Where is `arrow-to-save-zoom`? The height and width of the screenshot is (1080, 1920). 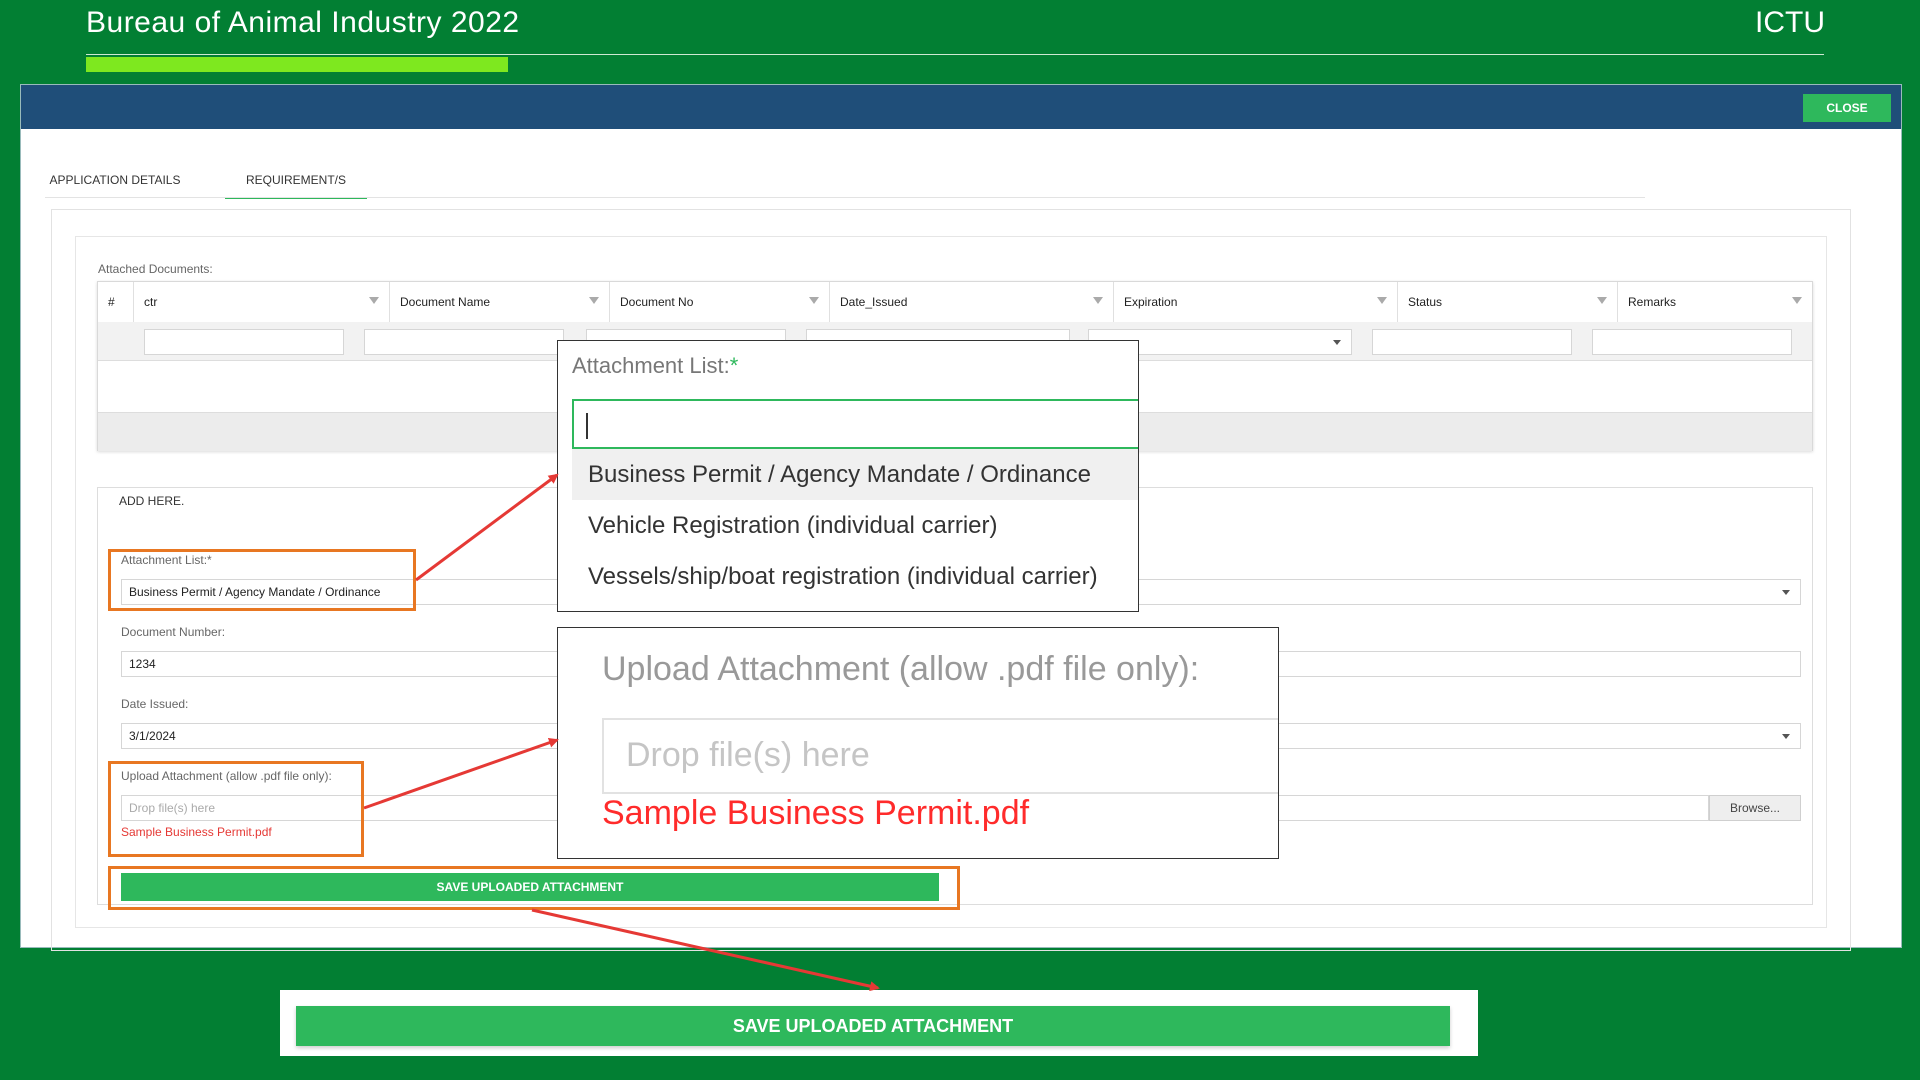 arrow-to-save-zoom is located at coordinates (705, 950).